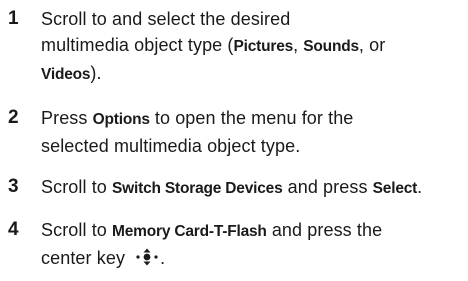 This screenshot has height=281, width=468. What do you see at coordinates (147, 257) in the screenshot?
I see `center-nav-key-icon` at bounding box center [147, 257].